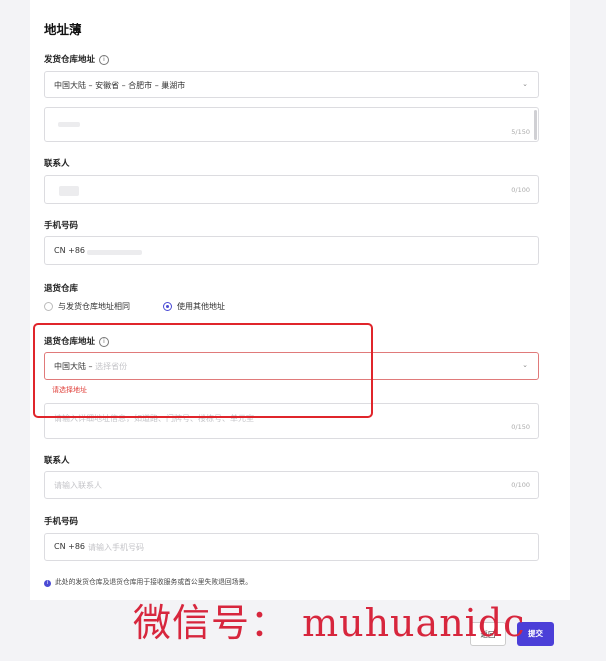 The height and width of the screenshot is (661, 606). I want to click on return-phone-placeholder: 请输入手机号码, so click(116, 547).